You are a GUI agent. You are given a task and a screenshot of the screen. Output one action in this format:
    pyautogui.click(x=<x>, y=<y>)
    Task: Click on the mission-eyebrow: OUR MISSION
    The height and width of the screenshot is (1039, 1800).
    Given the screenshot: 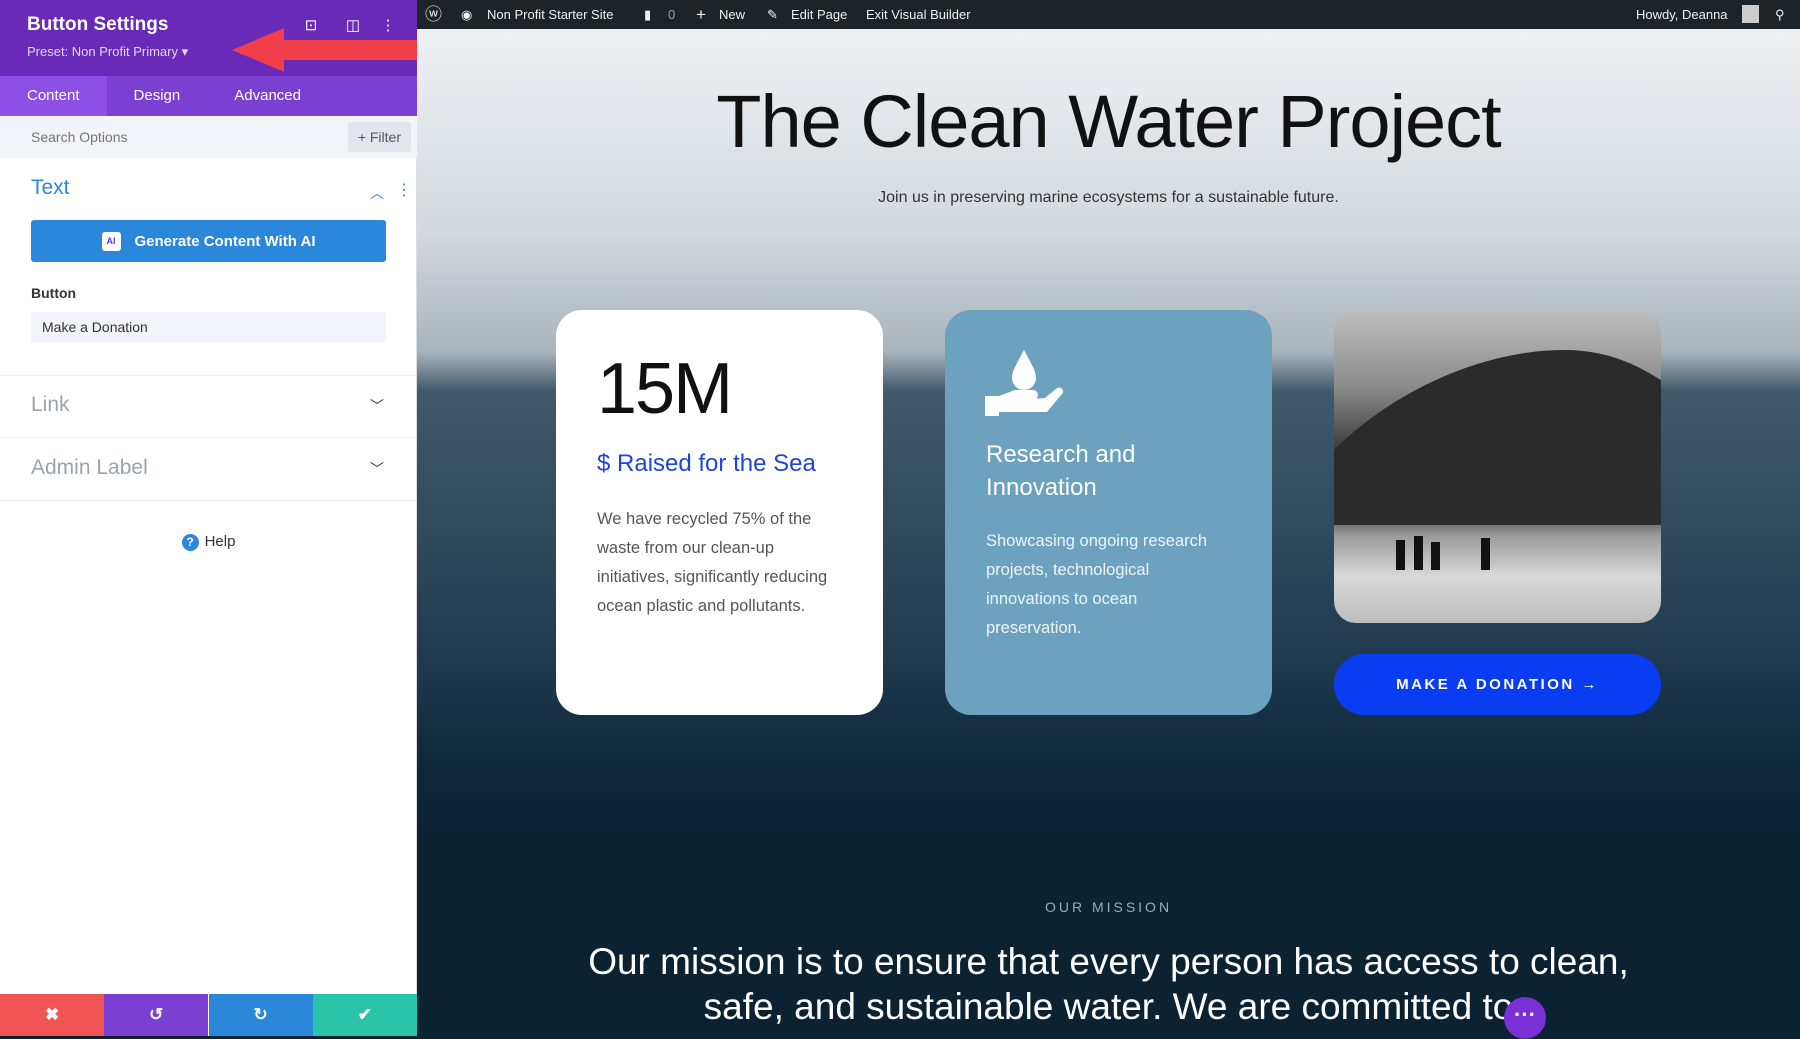 What is the action you would take?
    pyautogui.click(x=1108, y=907)
    